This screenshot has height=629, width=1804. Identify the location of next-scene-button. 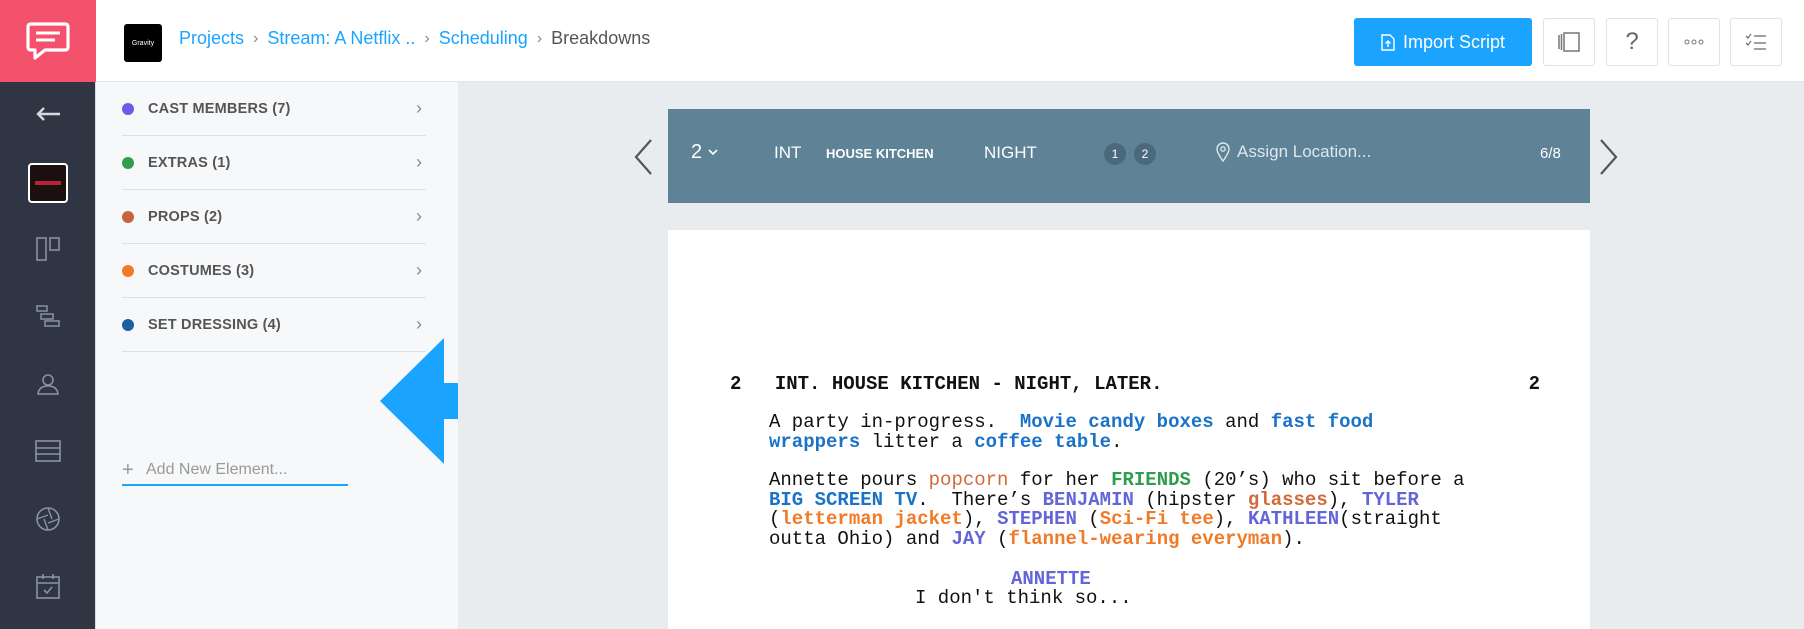
(1609, 157).